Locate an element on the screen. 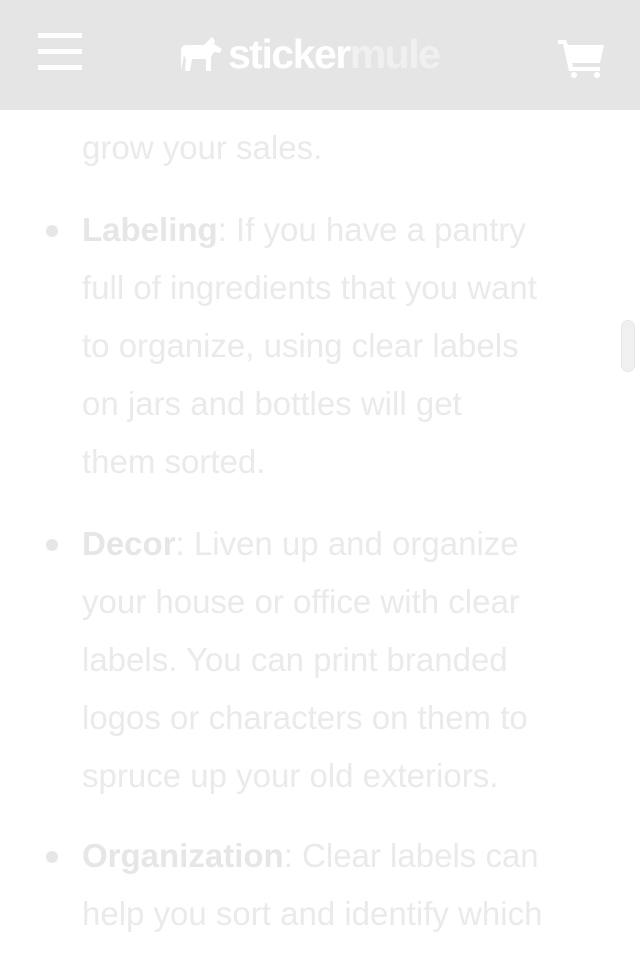 The image size is (640, 959). stickermule-logo: stickermule is located at coordinates (309, 54).